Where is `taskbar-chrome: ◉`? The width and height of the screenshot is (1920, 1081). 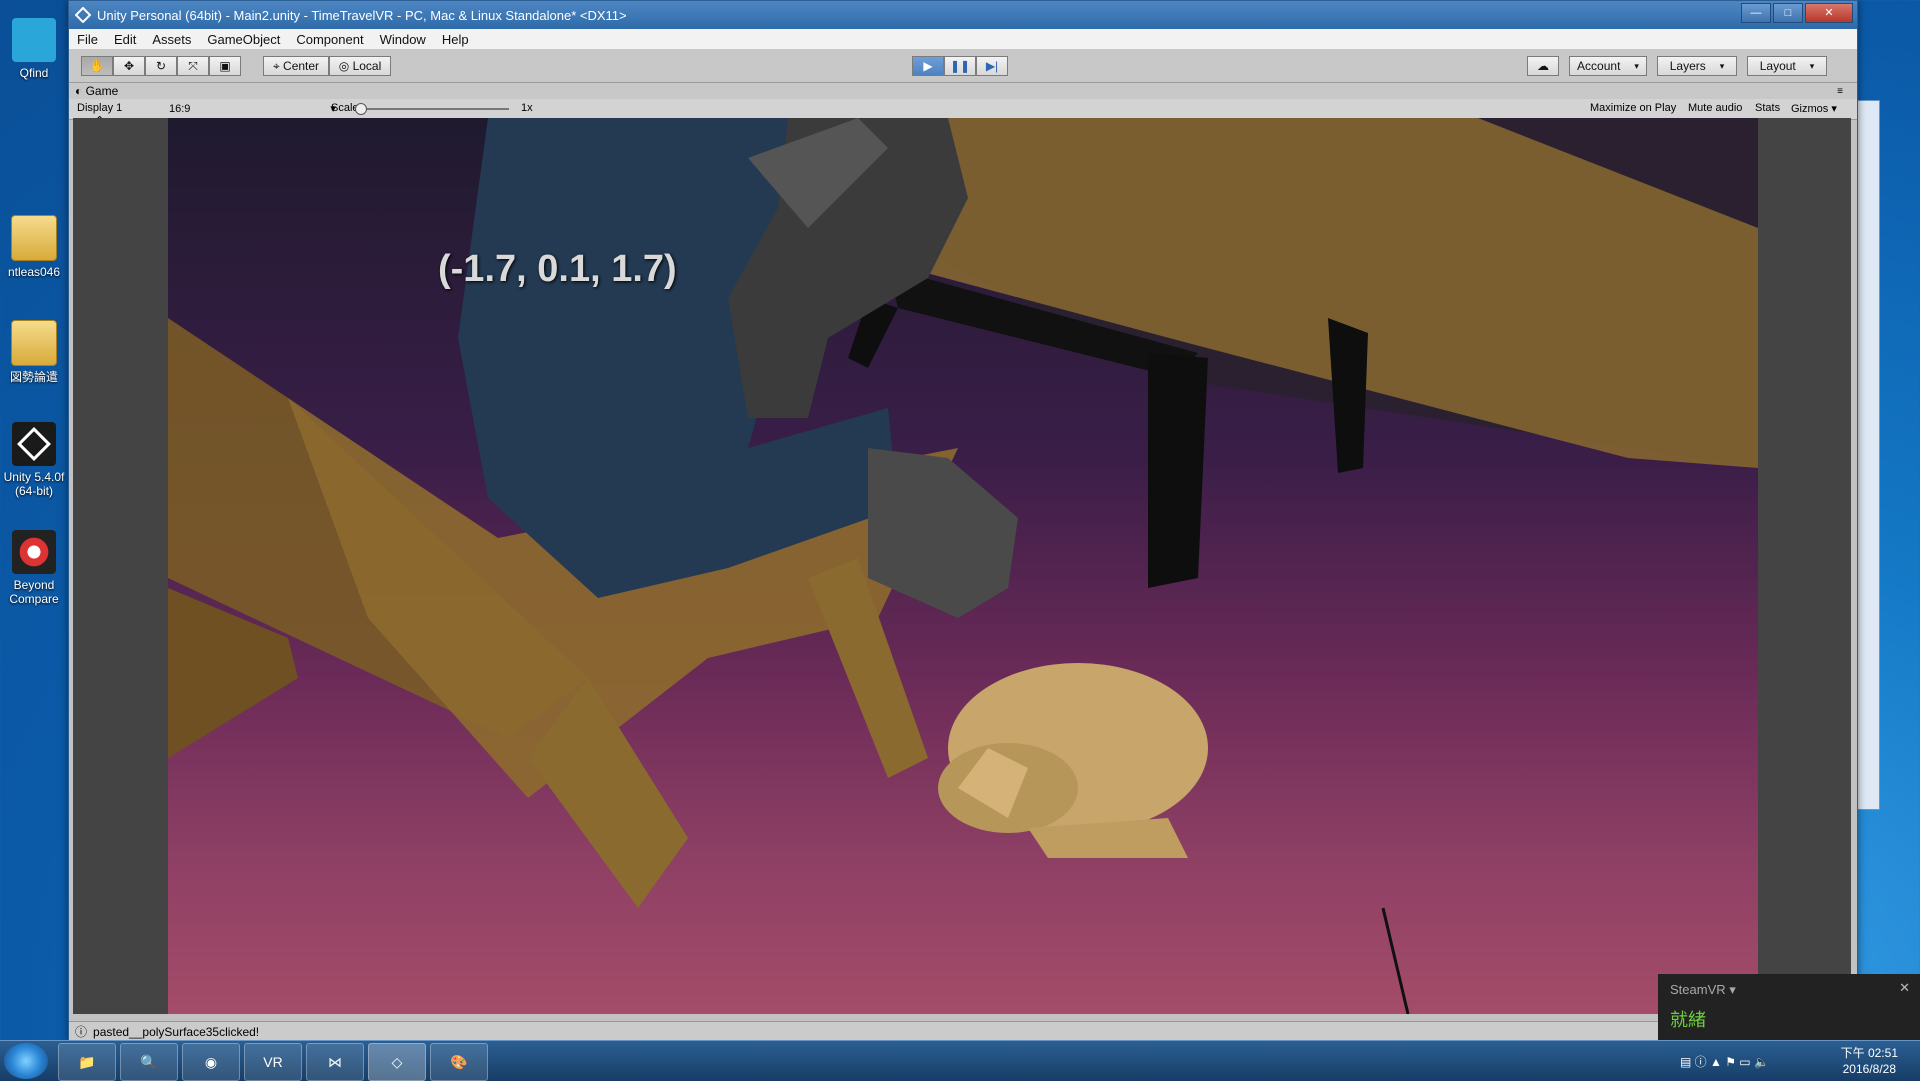
taskbar-chrome: ◉ is located at coordinates (211, 1062).